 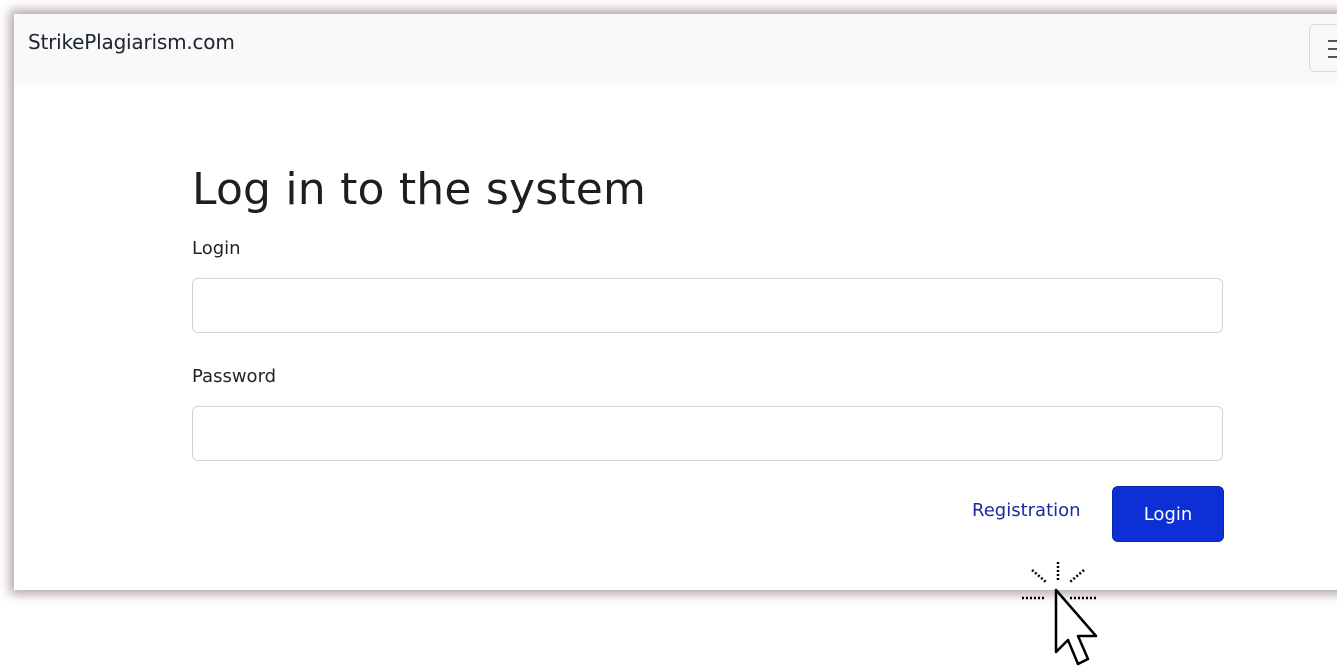 I want to click on arrow-pointer-icon, so click(x=1076, y=627).